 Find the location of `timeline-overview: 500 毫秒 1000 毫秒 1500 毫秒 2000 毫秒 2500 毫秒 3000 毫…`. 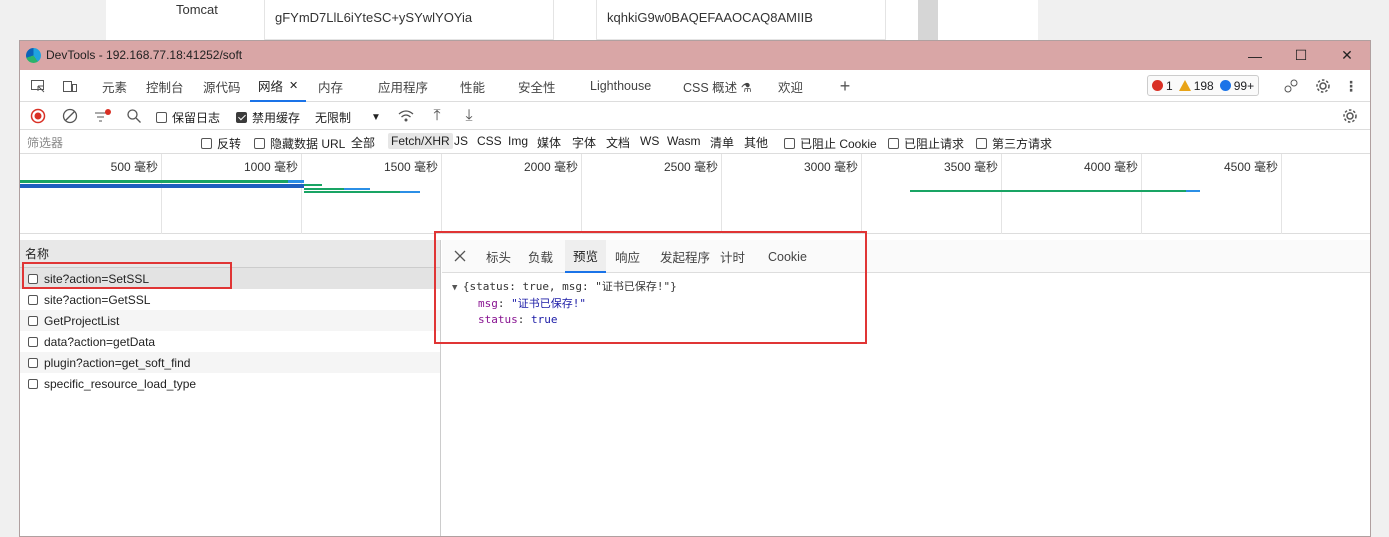

timeline-overview: 500 毫秒 1000 毫秒 1500 毫秒 2000 毫秒 2500 毫秒 3000 毫… is located at coordinates (695, 194).